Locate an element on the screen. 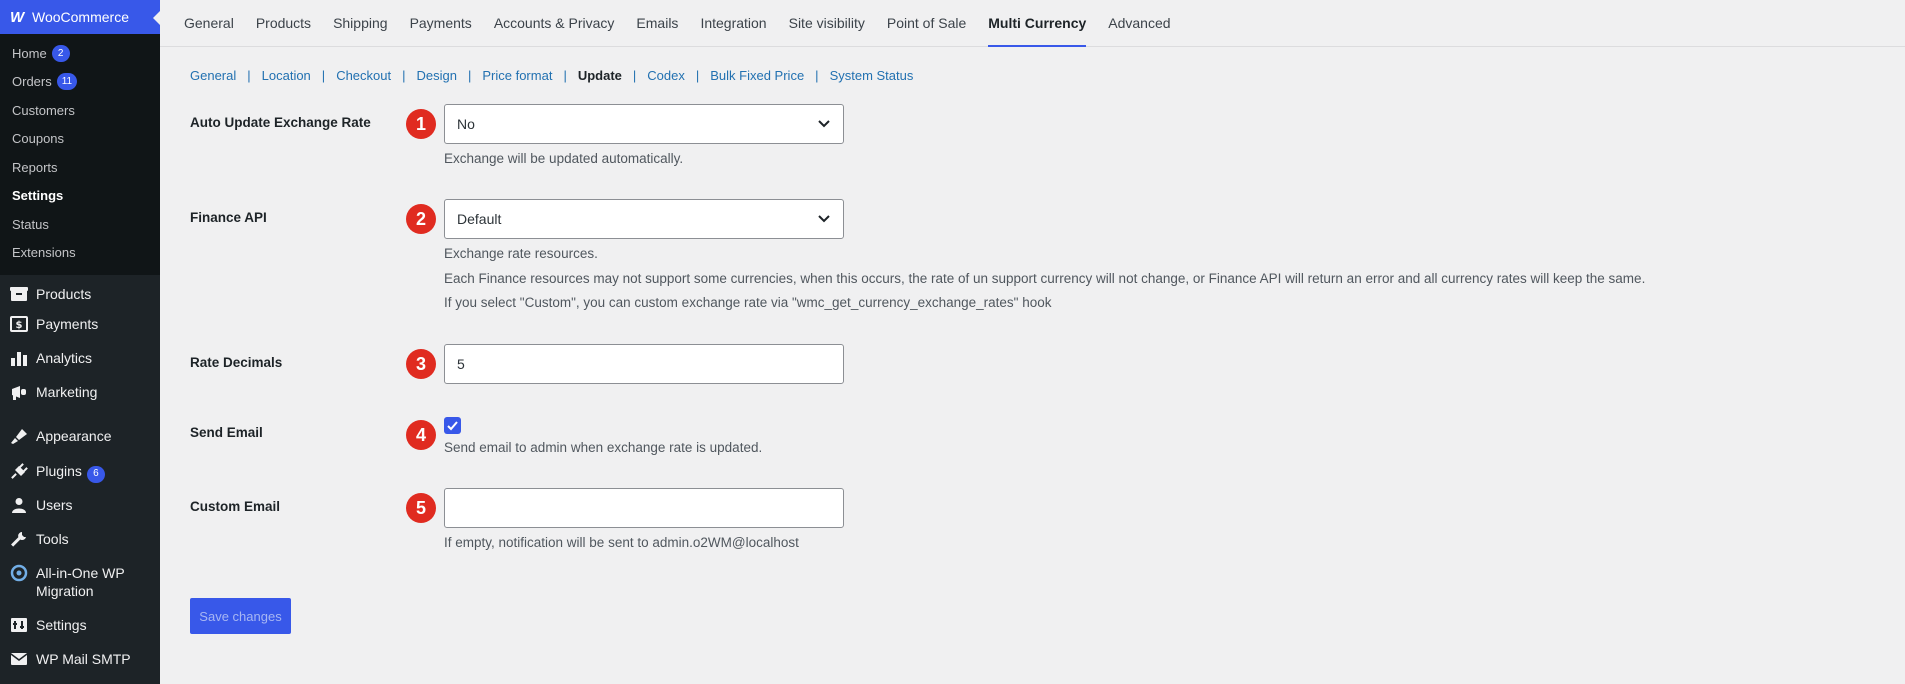  step-marker-4: 4 is located at coordinates (421, 435).